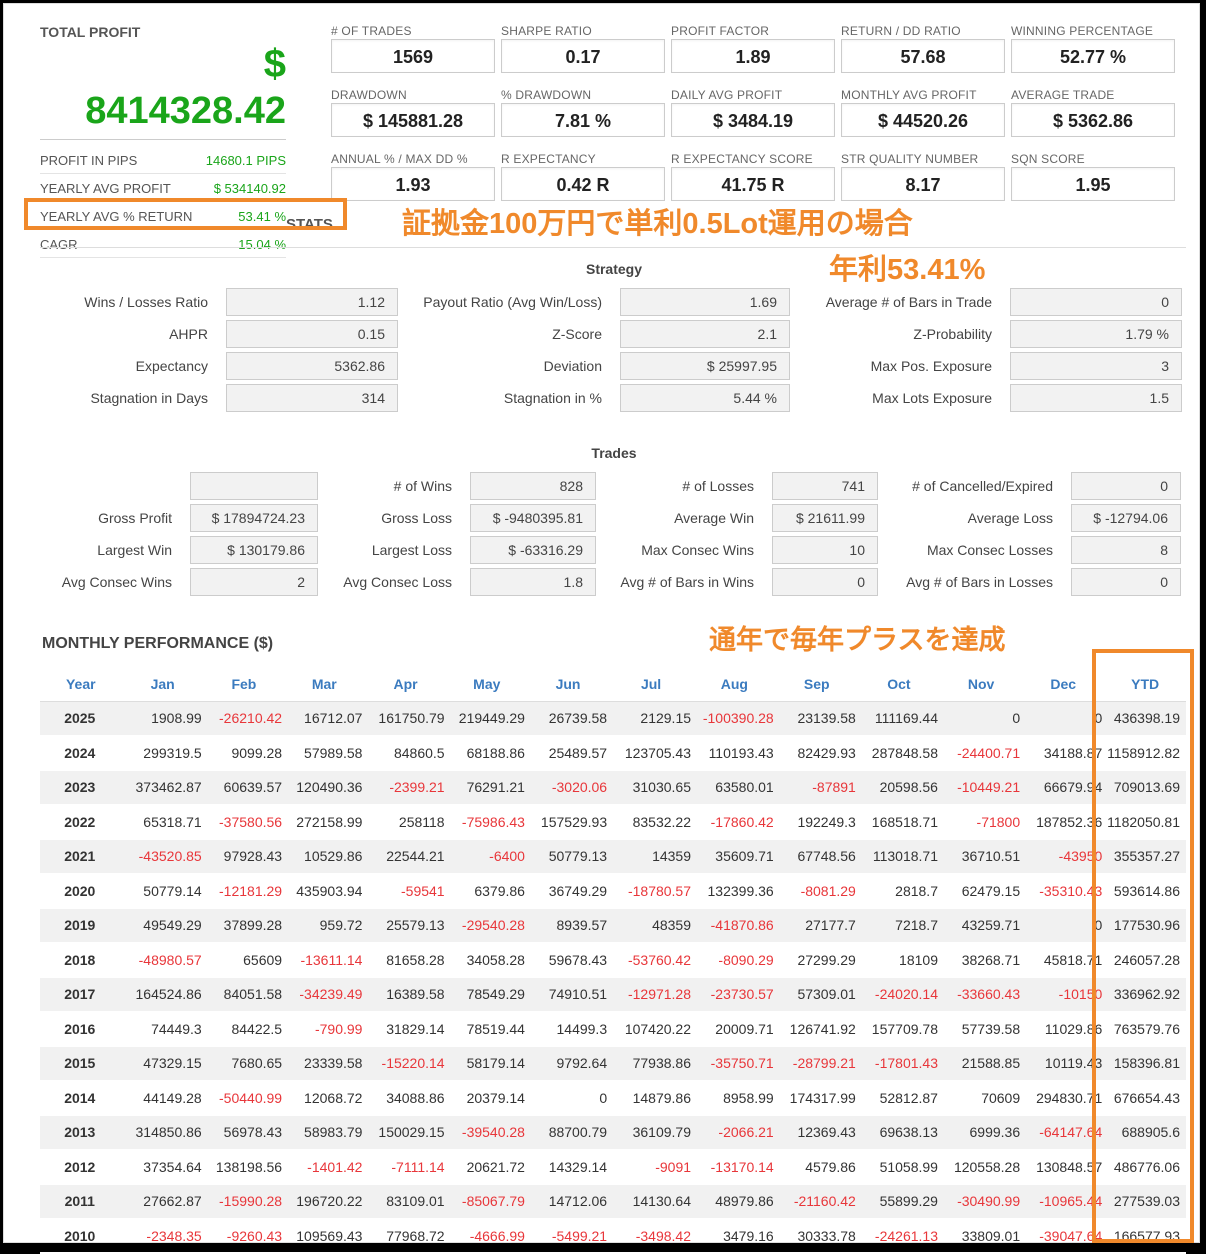 This screenshot has width=1206, height=1254. Describe the element at coordinates (651, 1202) in the screenshot. I see `month-value-cell: 14130.64` at that location.